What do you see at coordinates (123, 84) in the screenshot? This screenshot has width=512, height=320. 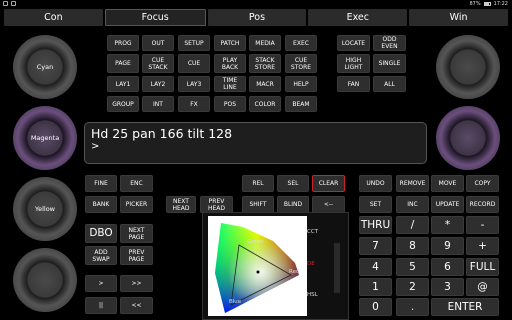 I see `key-lay1: LAY1` at bounding box center [123, 84].